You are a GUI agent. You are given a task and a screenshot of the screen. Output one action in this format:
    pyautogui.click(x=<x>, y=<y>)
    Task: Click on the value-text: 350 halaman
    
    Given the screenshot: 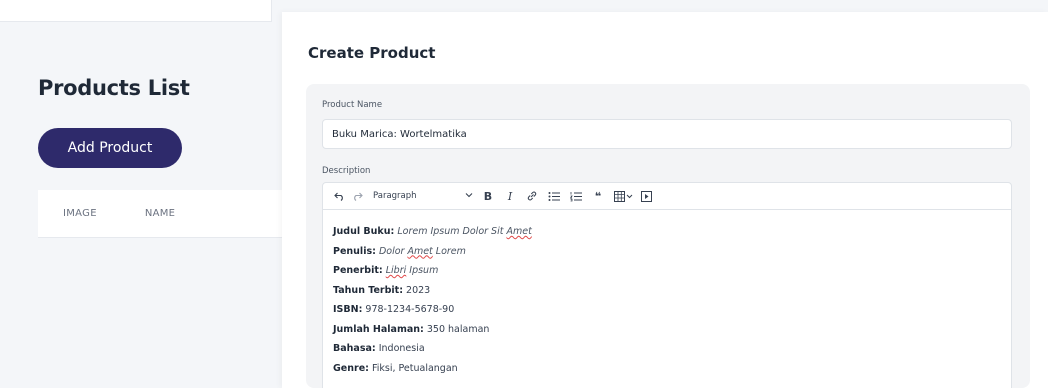 What is the action you would take?
    pyautogui.click(x=458, y=329)
    